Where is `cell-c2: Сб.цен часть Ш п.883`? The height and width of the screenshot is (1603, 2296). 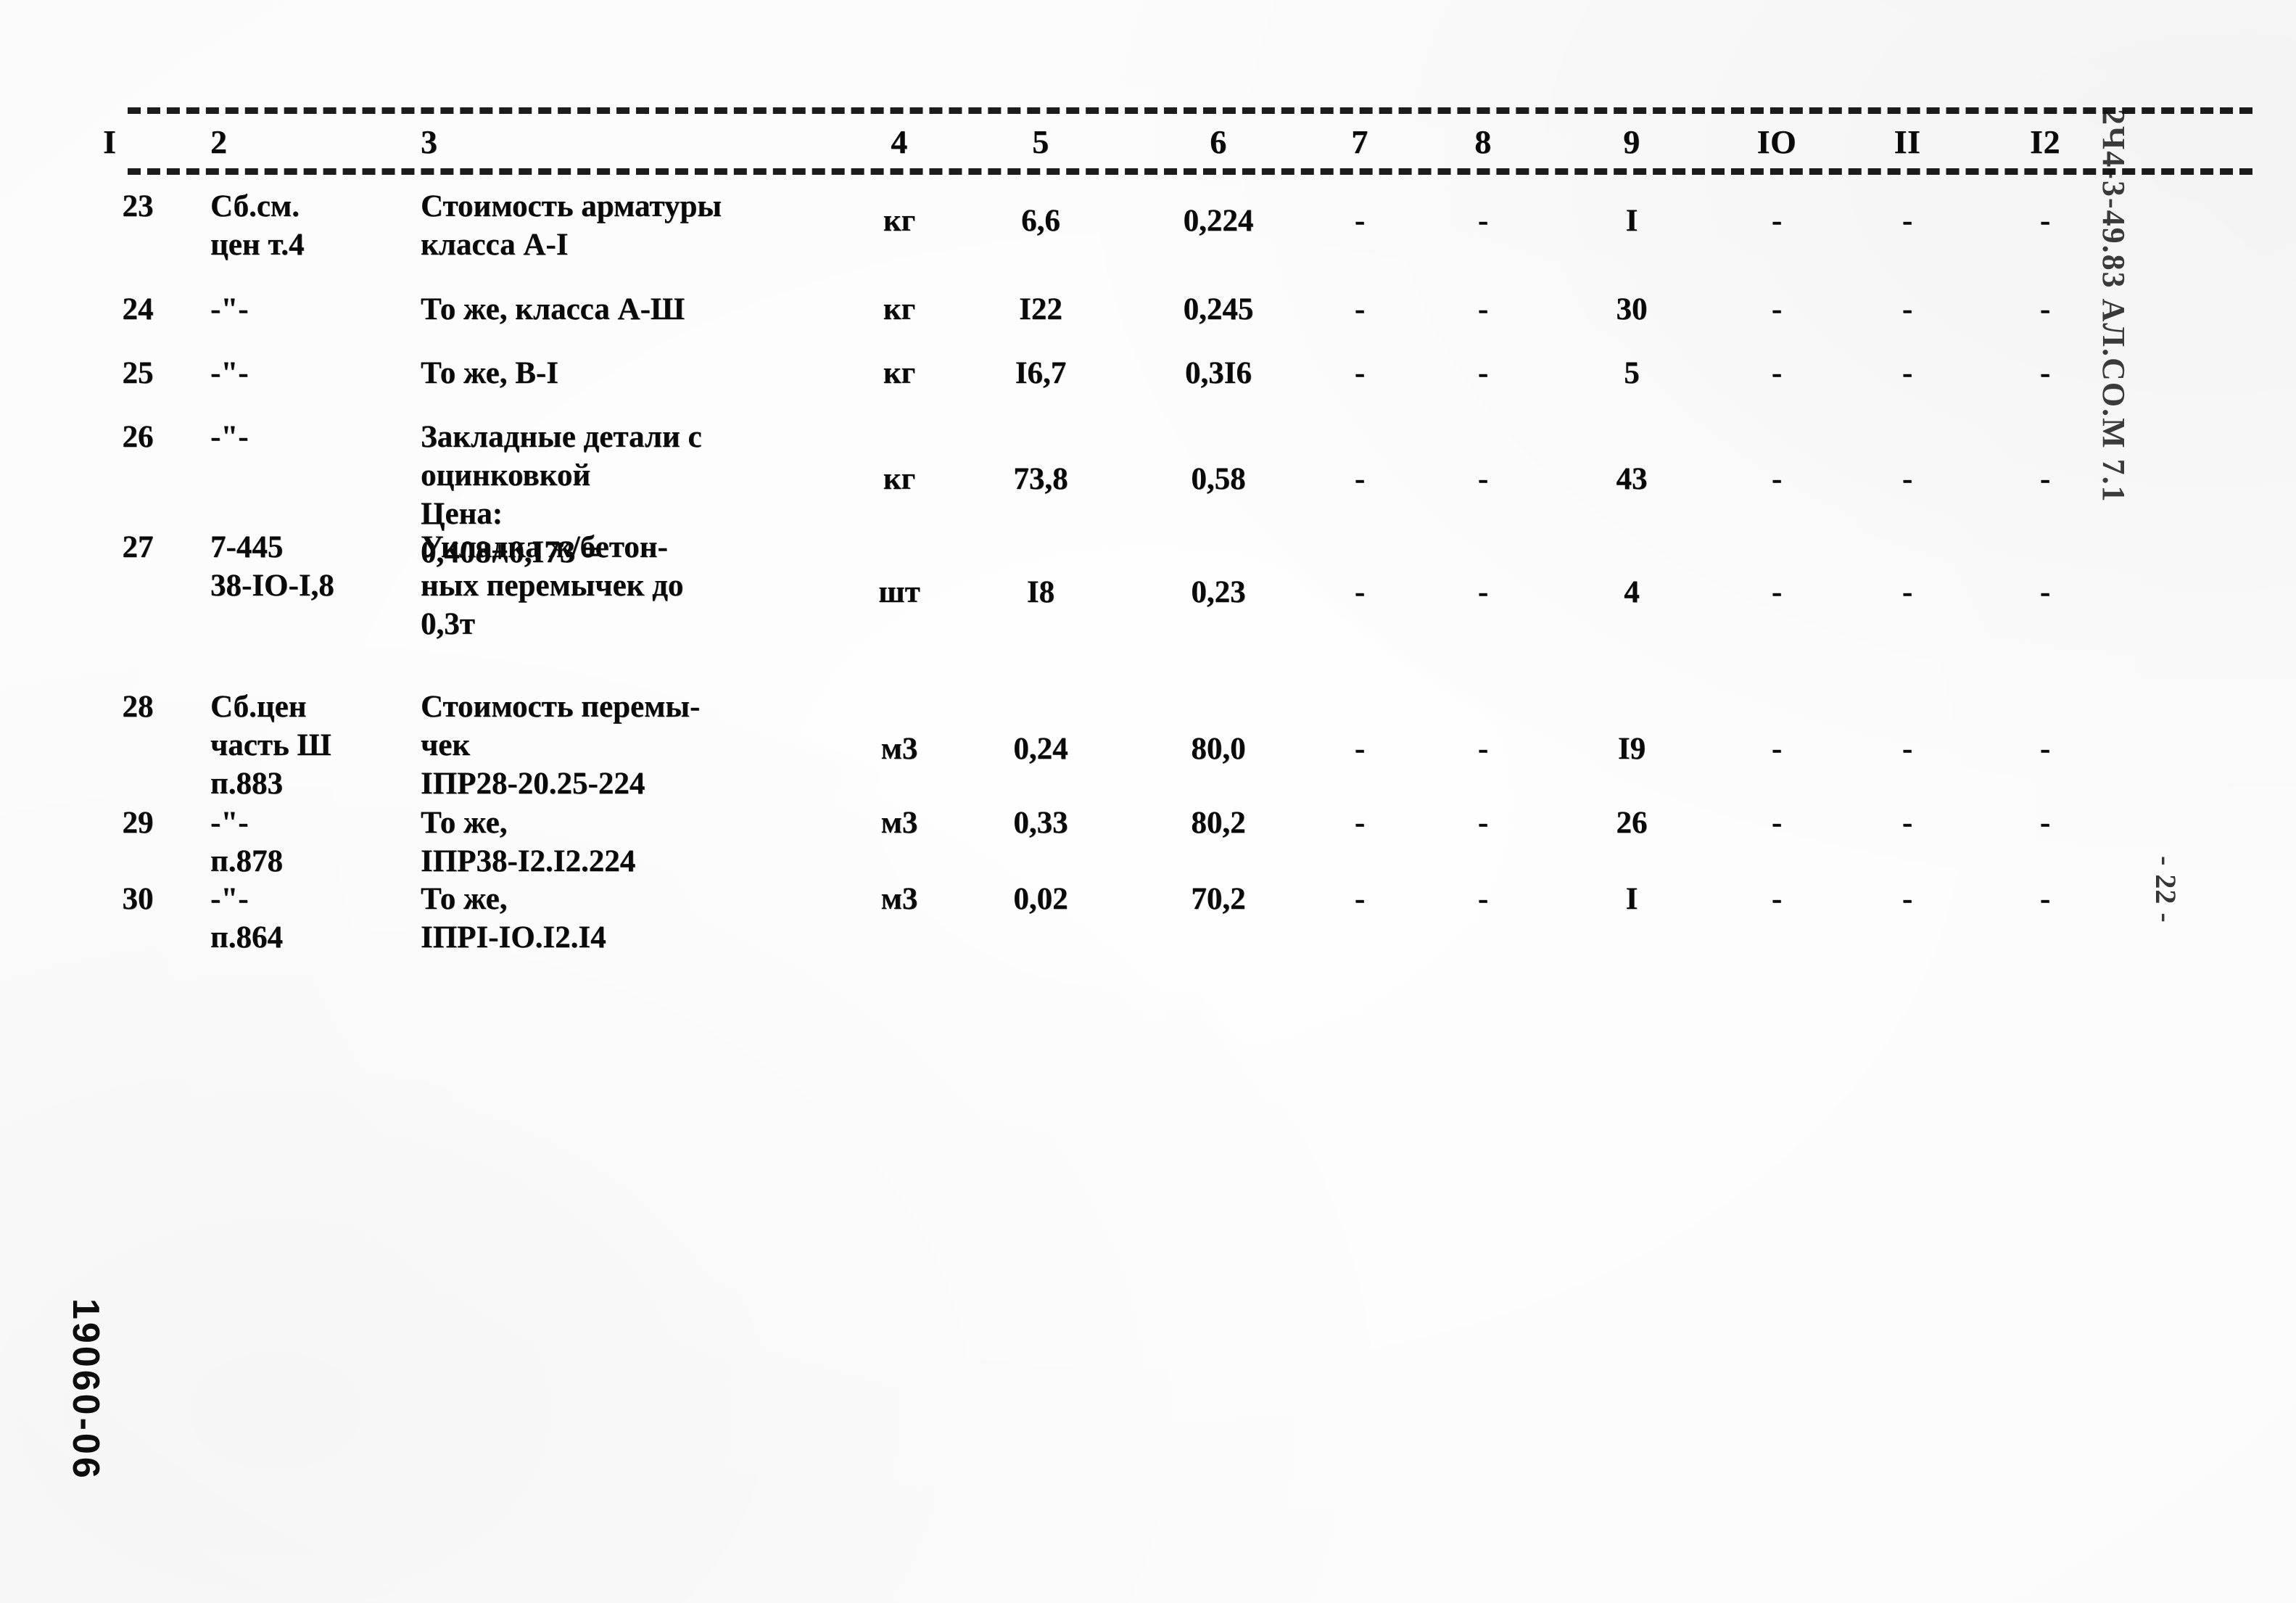 cell-c2: Сб.цен часть Ш п.883 is located at coordinates (270, 745).